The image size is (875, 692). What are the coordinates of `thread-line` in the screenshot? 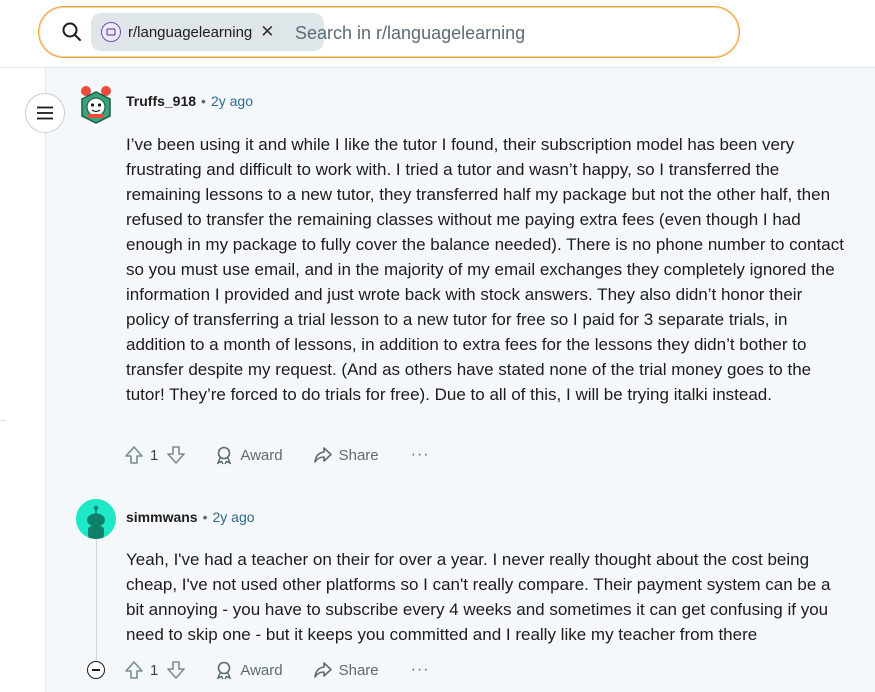 It's located at (96, 590).